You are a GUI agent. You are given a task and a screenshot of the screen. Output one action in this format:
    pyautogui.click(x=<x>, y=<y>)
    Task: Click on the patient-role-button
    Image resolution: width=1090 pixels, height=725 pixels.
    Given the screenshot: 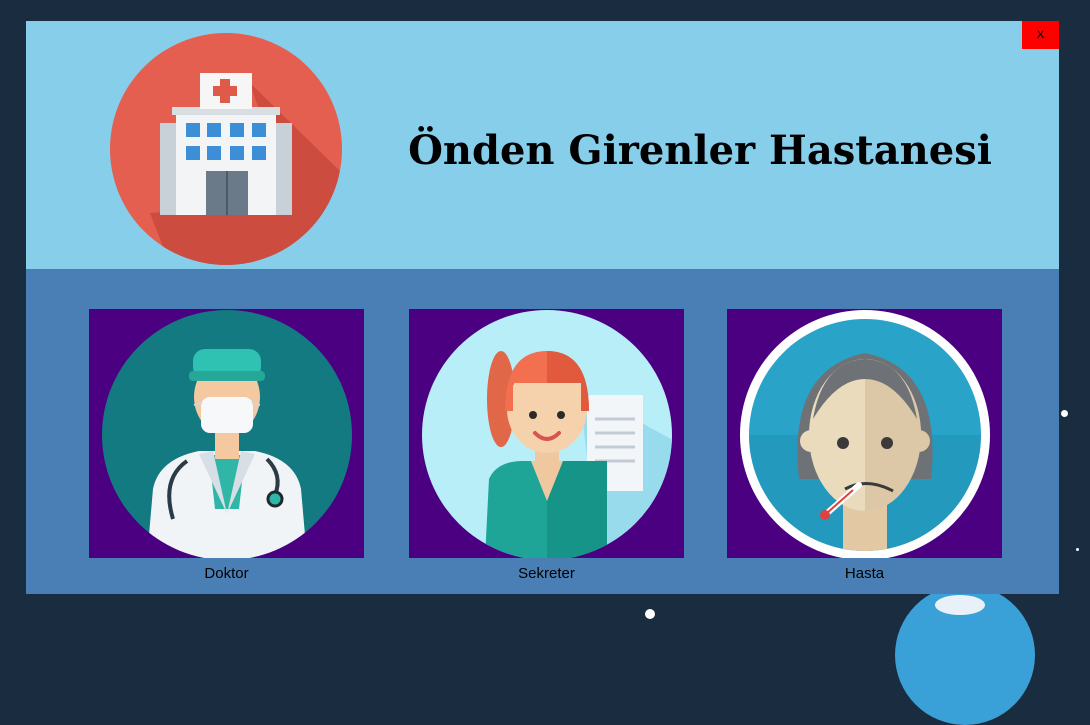 What is the action you would take?
    pyautogui.click(x=864, y=433)
    